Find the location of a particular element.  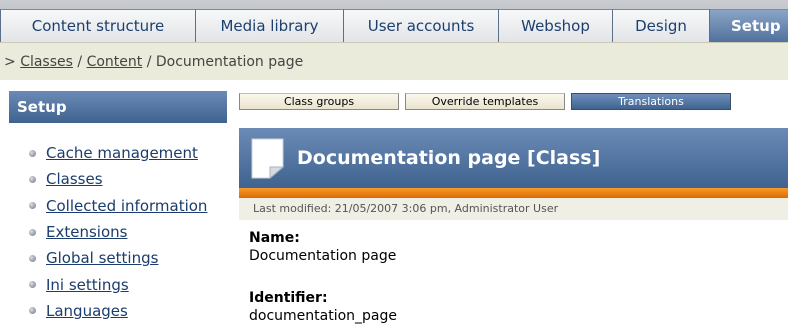

page-title: Documentation page [Class] is located at coordinates (449, 158).